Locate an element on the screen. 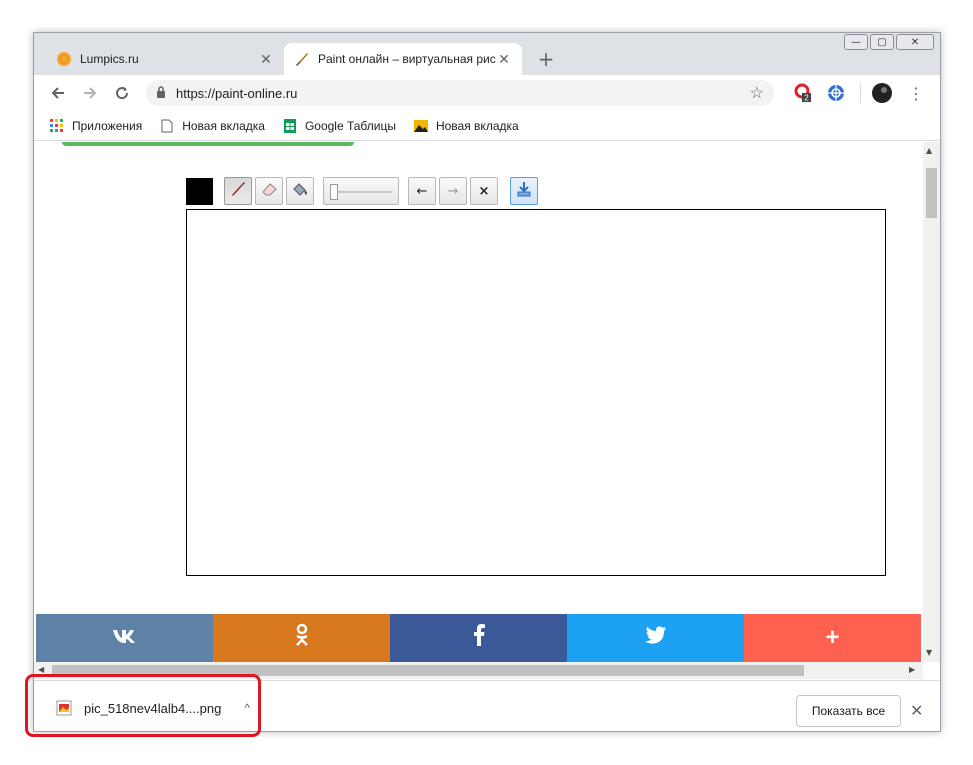  page-icon is located at coordinates (167, 126).